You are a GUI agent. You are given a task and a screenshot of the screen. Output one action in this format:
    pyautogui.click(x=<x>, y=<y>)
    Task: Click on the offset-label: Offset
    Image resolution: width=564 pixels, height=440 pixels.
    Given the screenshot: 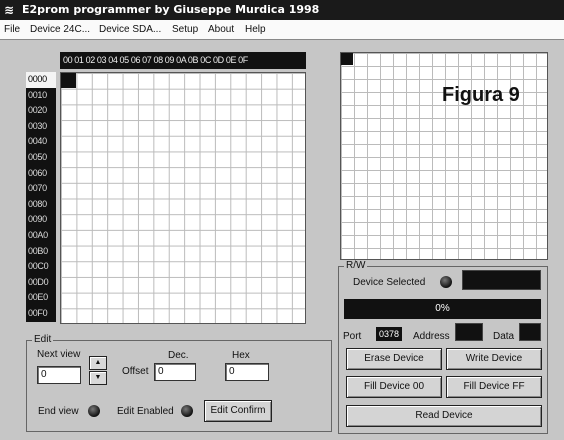 What is the action you would take?
    pyautogui.click(x=135, y=371)
    